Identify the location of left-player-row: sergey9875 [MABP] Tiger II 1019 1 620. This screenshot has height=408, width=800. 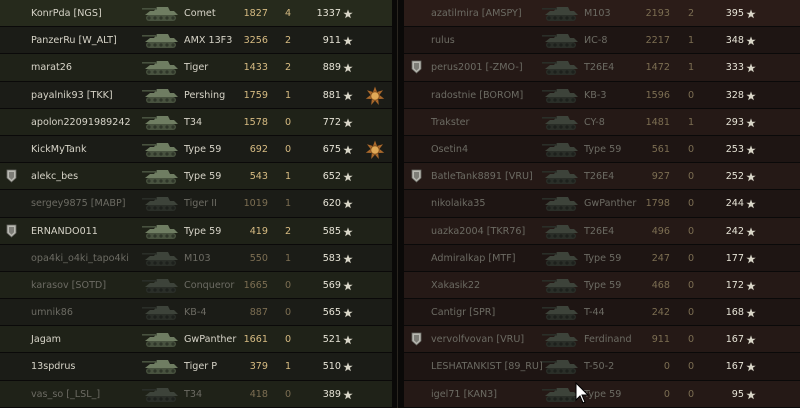
(196, 204).